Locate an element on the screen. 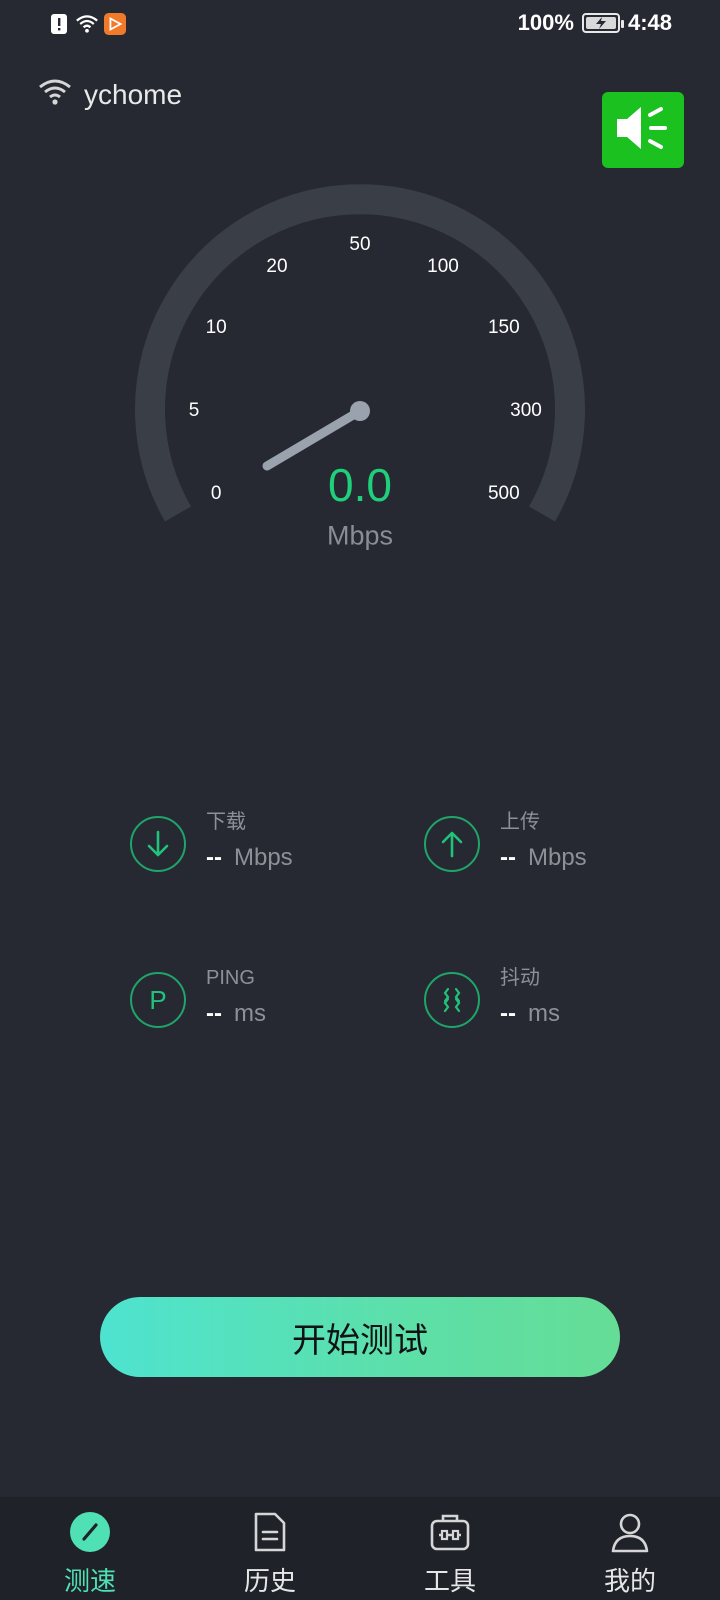 The image size is (720, 1600). gauge-tick-label: 300 is located at coordinates (526, 410).